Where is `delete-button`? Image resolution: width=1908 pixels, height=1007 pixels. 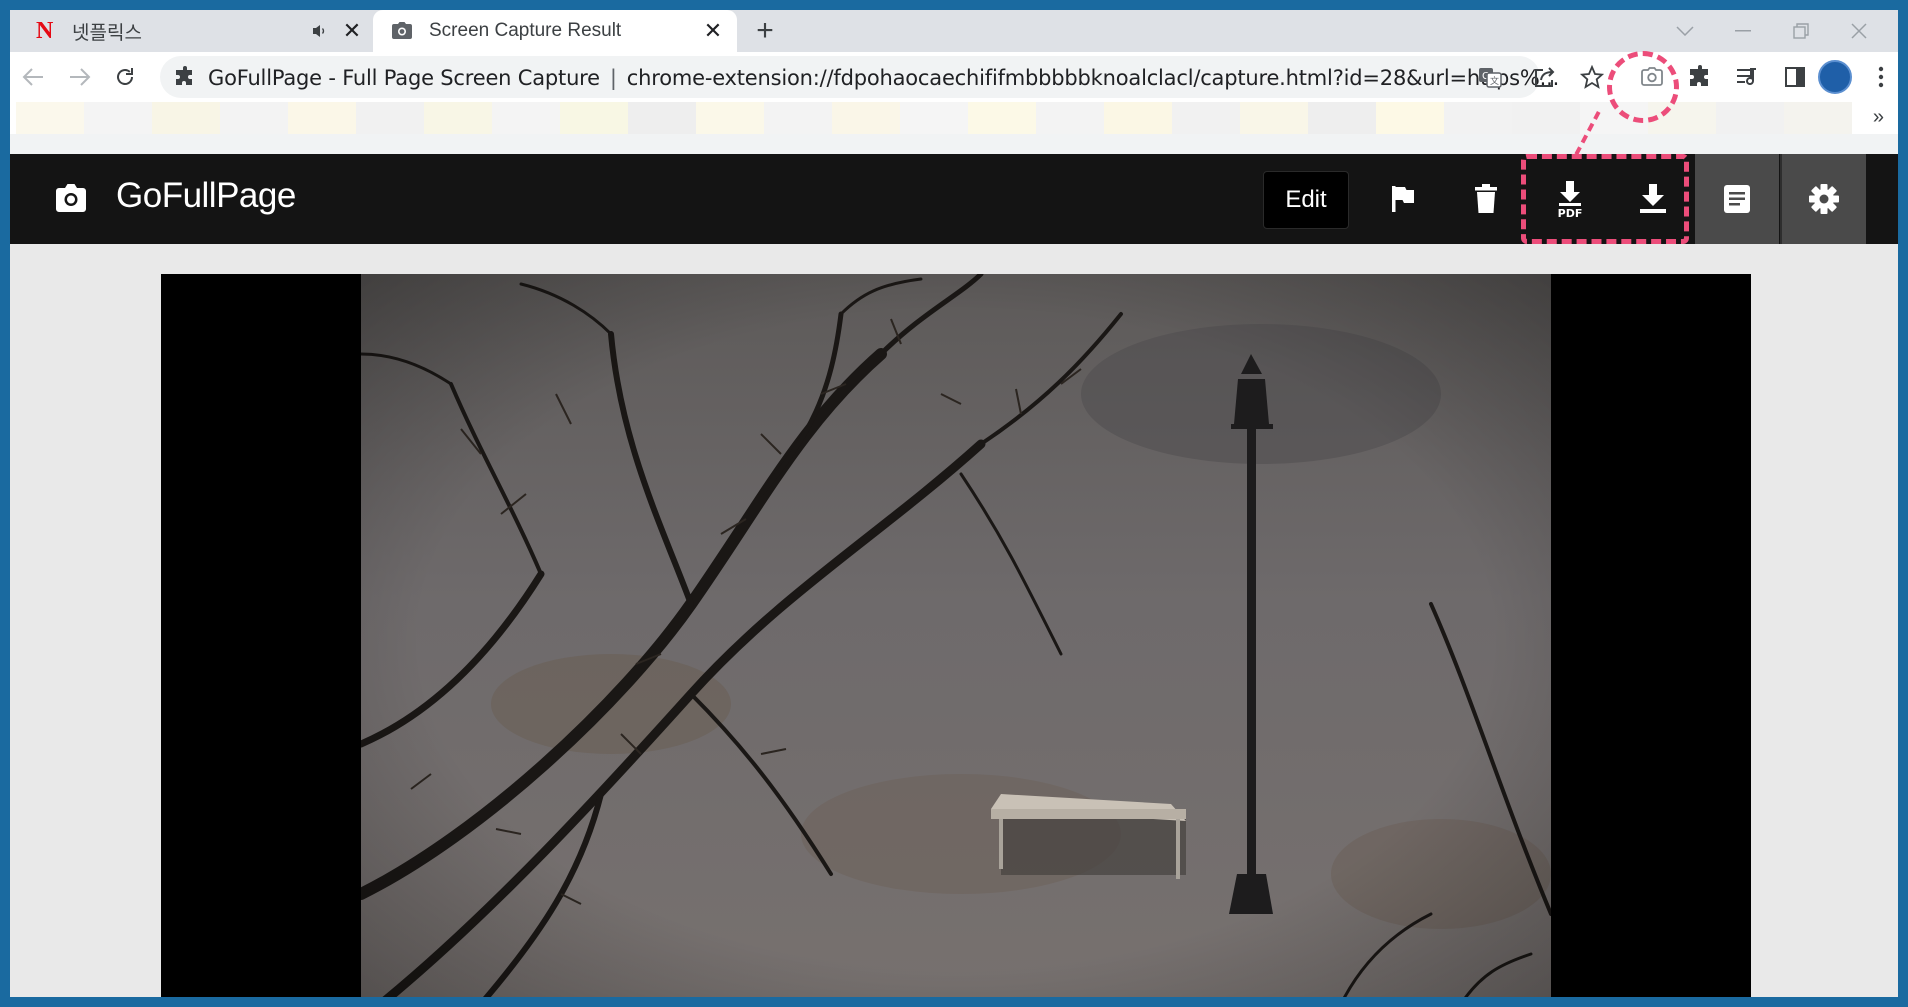 delete-button is located at coordinates (1486, 199).